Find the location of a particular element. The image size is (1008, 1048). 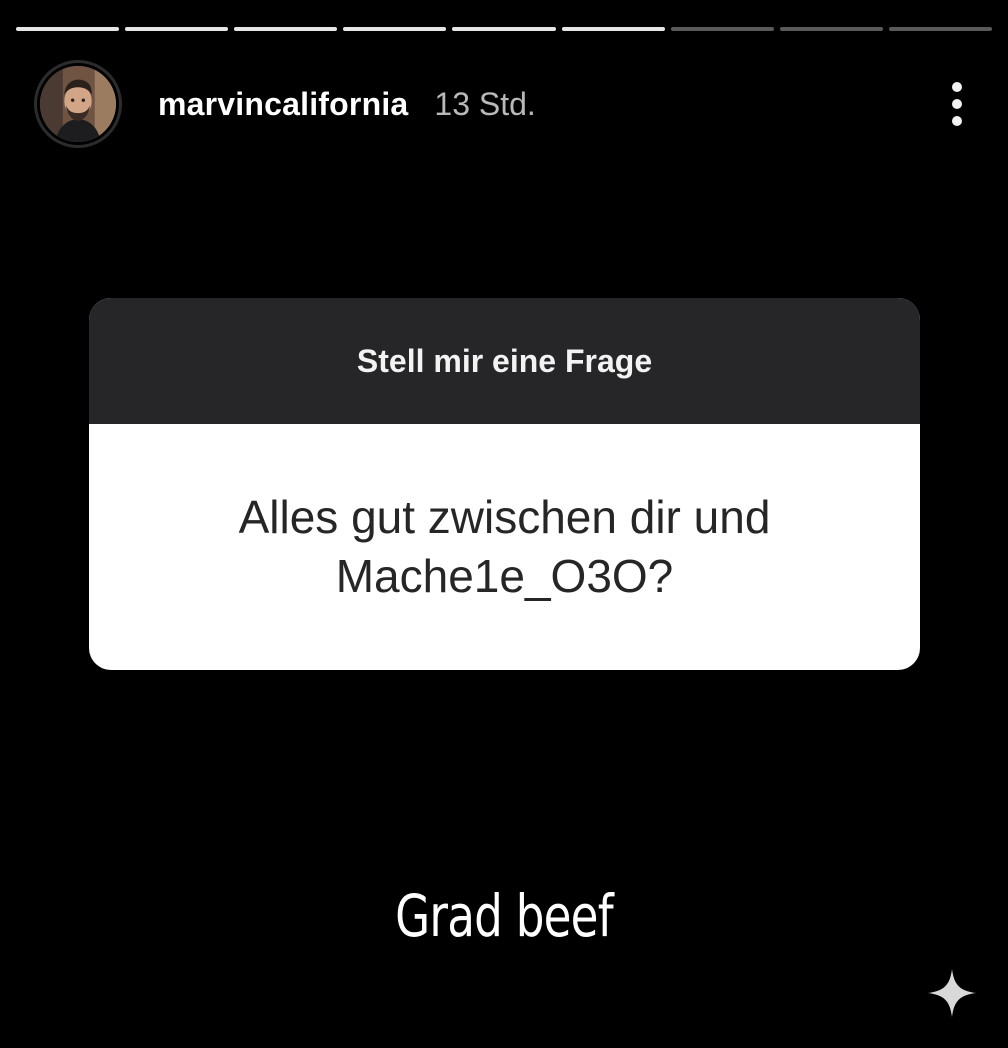

more-vertical-icon is located at coordinates (957, 104).